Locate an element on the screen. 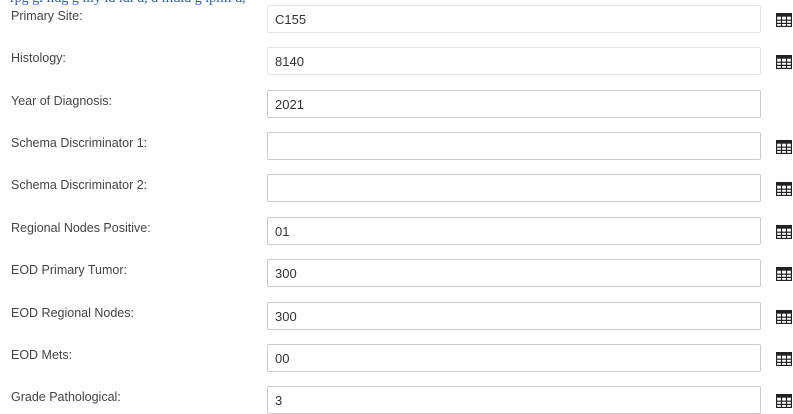 The width and height of the screenshot is (793, 414). schema-discriminator-2-input is located at coordinates (514, 188).